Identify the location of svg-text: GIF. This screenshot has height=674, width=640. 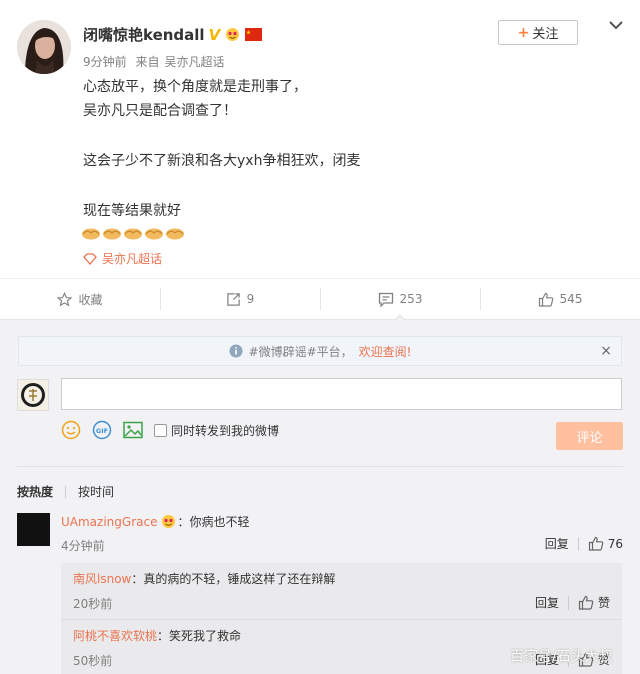
(102, 431).